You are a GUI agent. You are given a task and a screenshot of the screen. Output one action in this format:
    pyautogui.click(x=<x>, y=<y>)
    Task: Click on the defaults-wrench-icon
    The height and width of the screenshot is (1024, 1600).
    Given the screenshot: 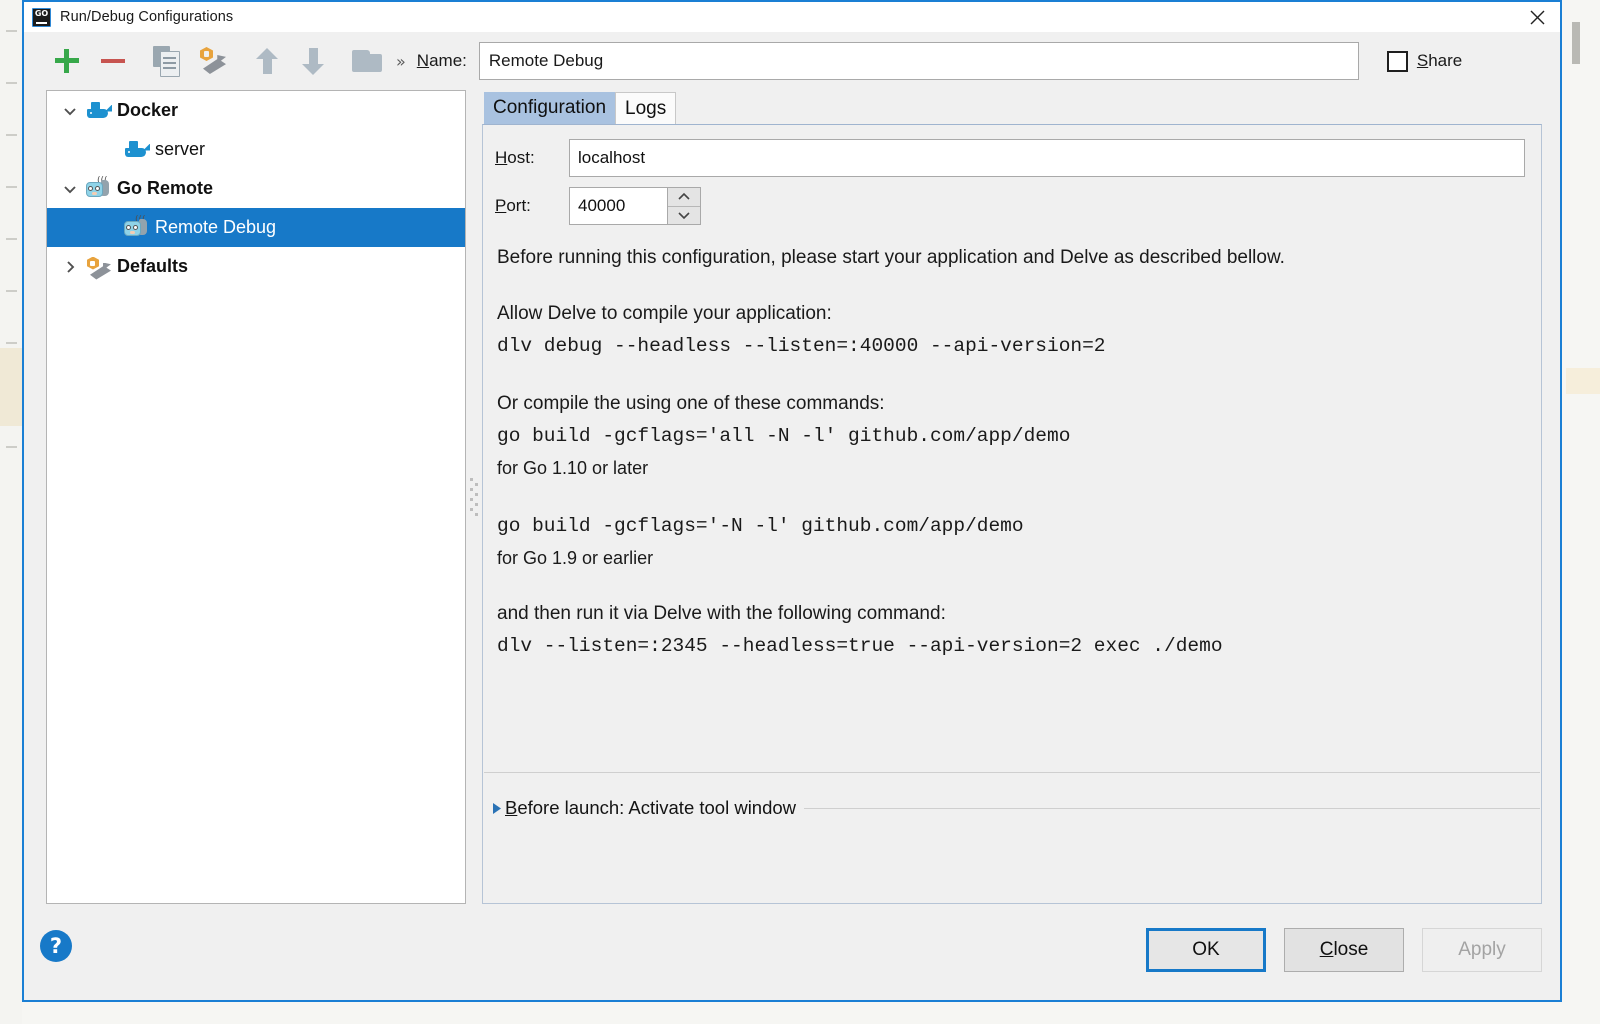 What is the action you would take?
    pyautogui.click(x=100, y=267)
    